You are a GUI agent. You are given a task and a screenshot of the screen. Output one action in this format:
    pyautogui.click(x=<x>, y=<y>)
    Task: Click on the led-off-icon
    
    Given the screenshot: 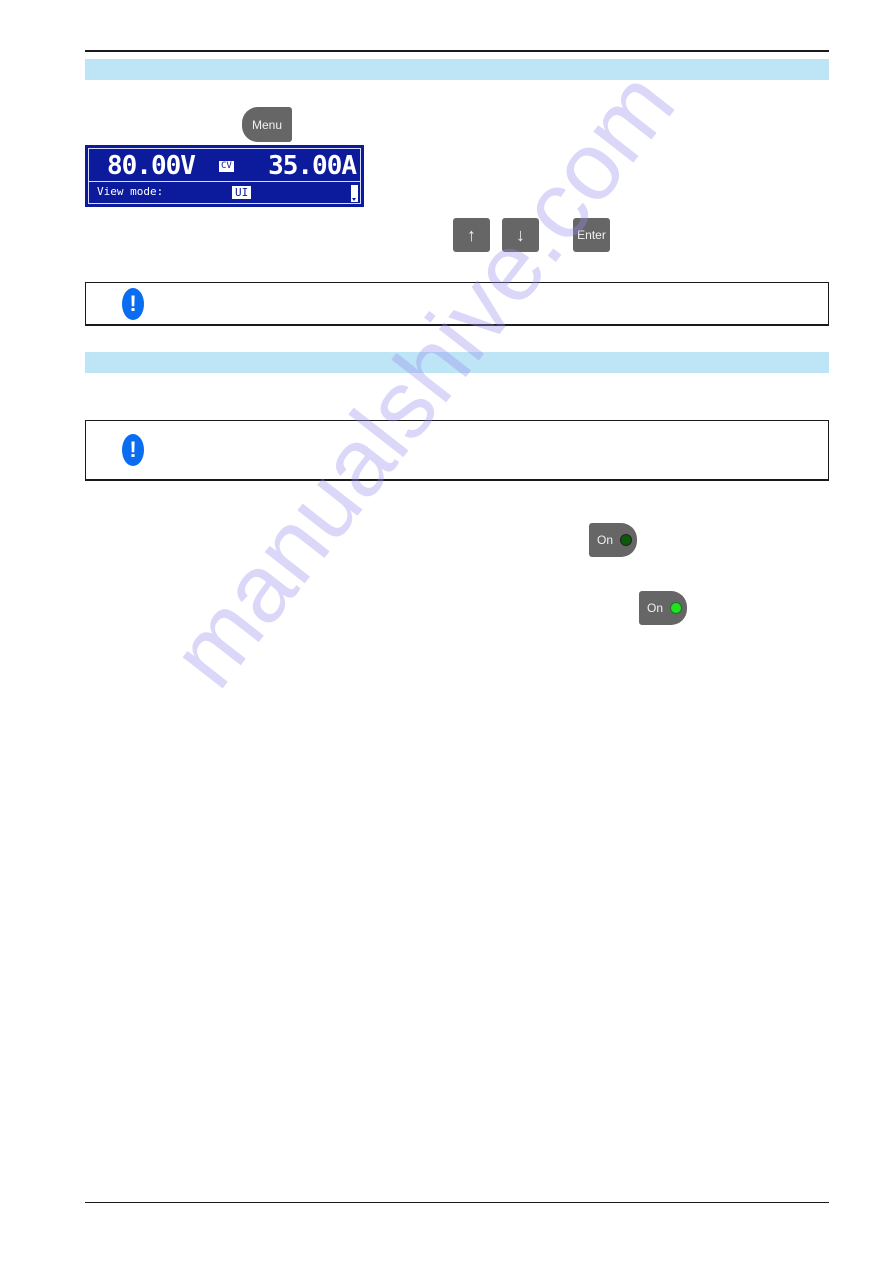 What is the action you would take?
    pyautogui.click(x=626, y=540)
    